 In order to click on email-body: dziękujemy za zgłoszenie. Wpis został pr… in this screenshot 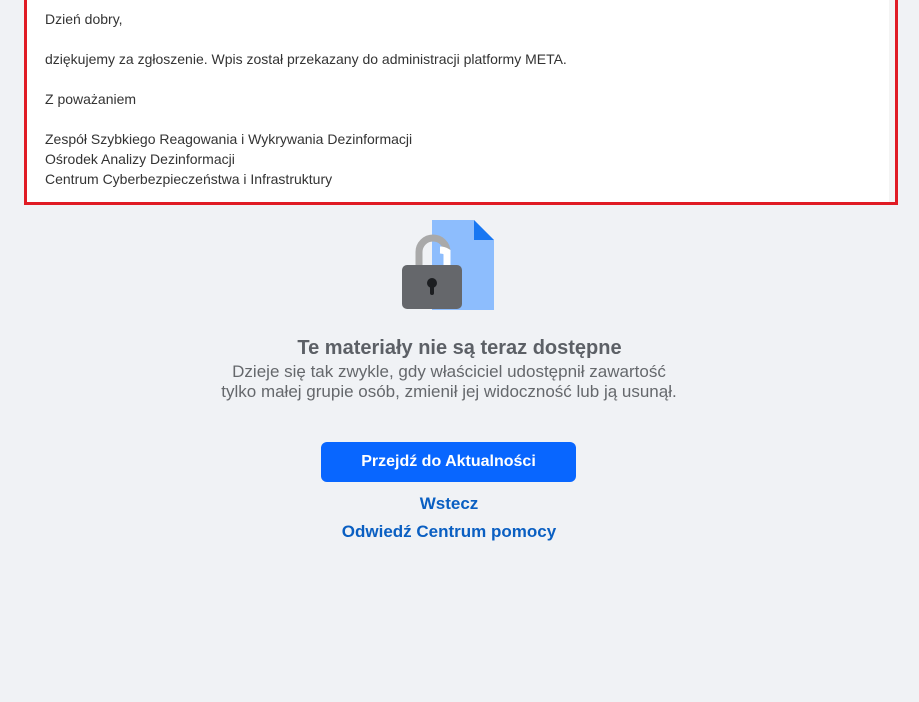, I will do `click(306, 59)`.